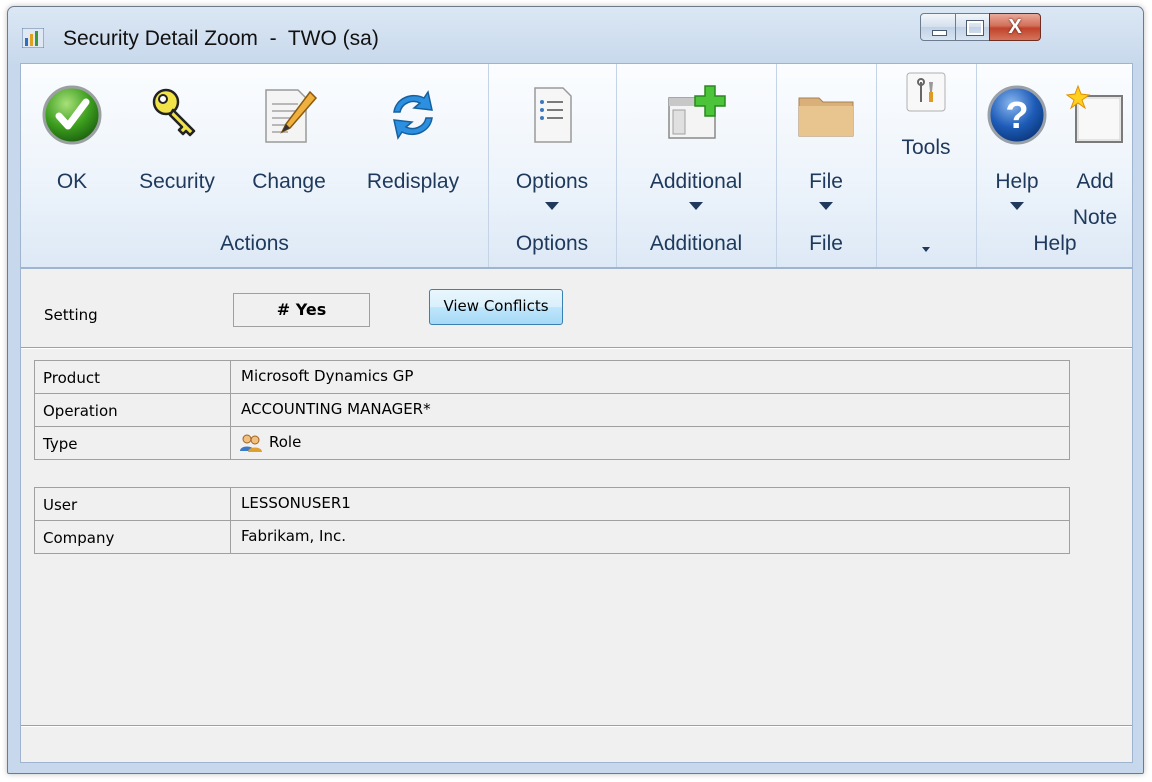 This screenshot has height=782, width=1152. Describe the element at coordinates (696, 206) in the screenshot. I see `additional-dropdown-icon` at that location.